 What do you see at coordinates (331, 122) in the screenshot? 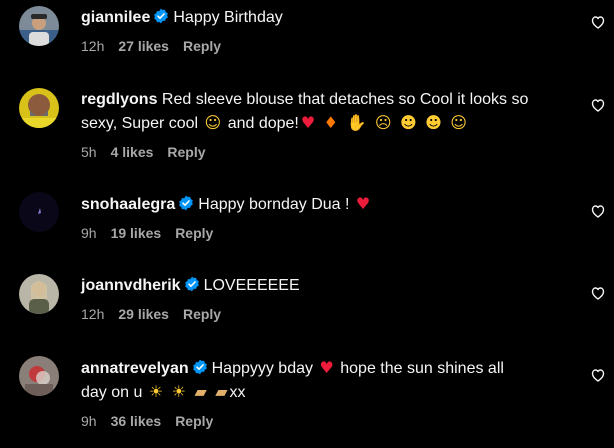
I see `fire-emoji-icon: ♦` at bounding box center [331, 122].